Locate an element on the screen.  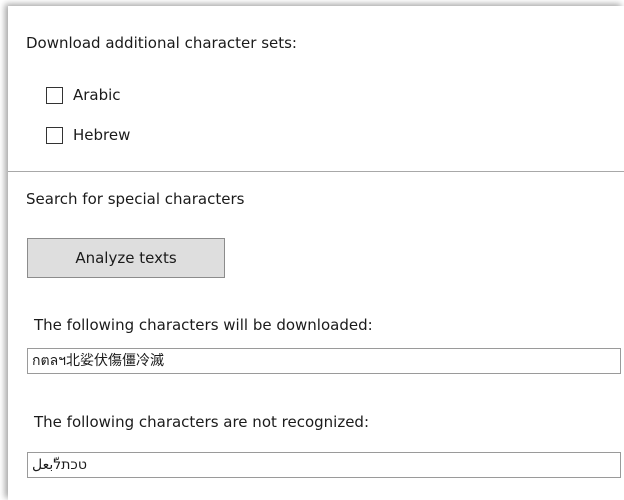
hebrew-option: Hebrew is located at coordinates (88, 135).